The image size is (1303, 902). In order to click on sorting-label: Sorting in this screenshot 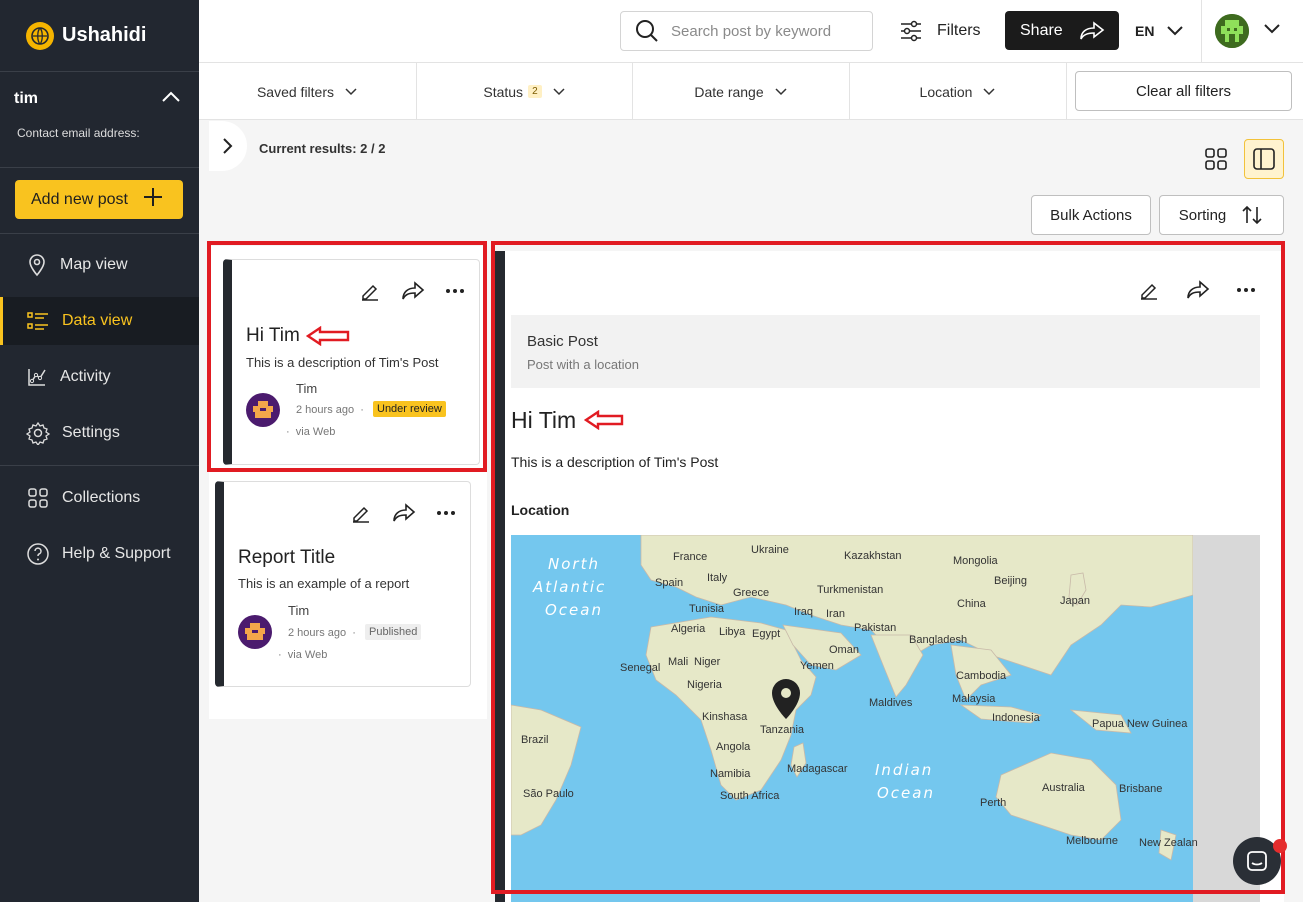, I will do `click(1202, 215)`.